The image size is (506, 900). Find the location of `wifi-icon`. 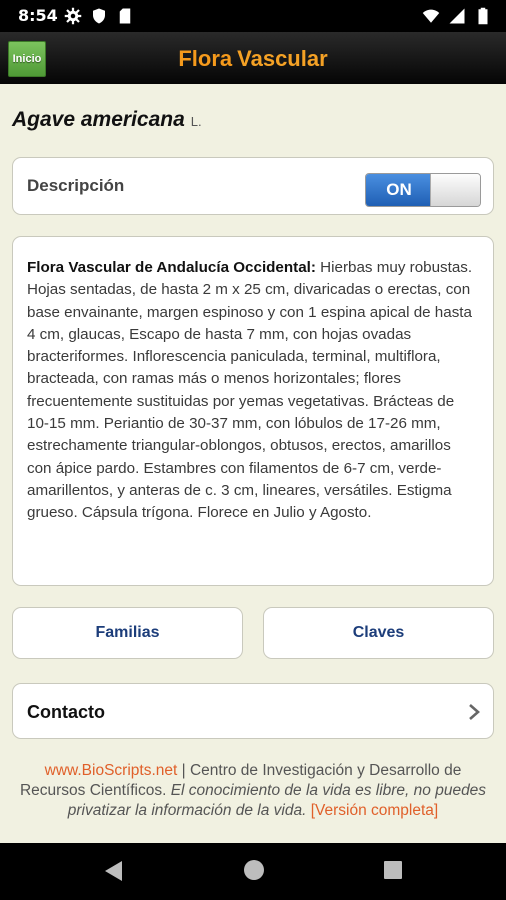

wifi-icon is located at coordinates (431, 16).